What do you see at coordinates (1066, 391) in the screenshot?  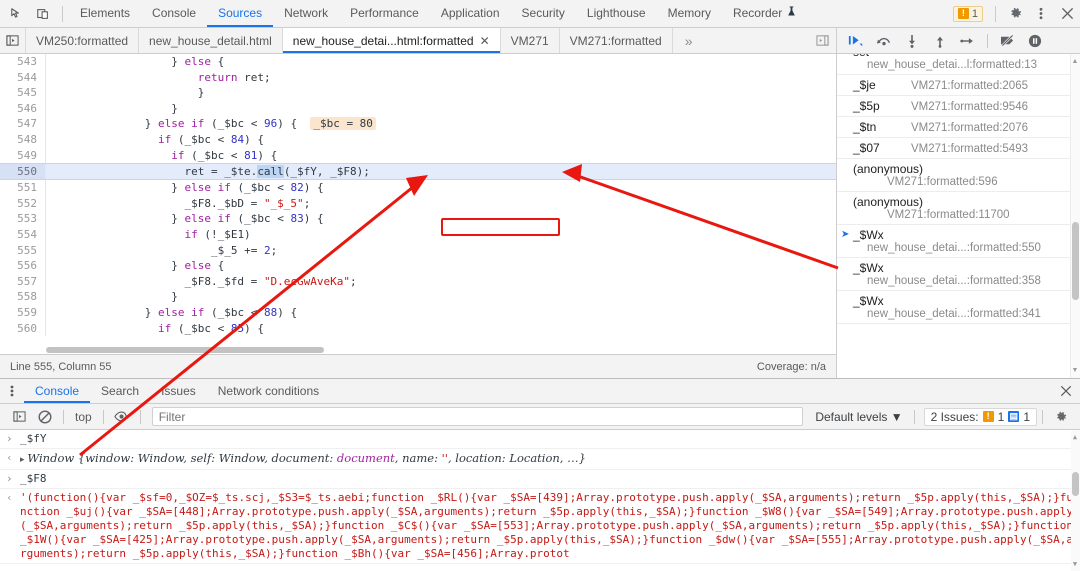 I see `drawer-close-icon` at bounding box center [1066, 391].